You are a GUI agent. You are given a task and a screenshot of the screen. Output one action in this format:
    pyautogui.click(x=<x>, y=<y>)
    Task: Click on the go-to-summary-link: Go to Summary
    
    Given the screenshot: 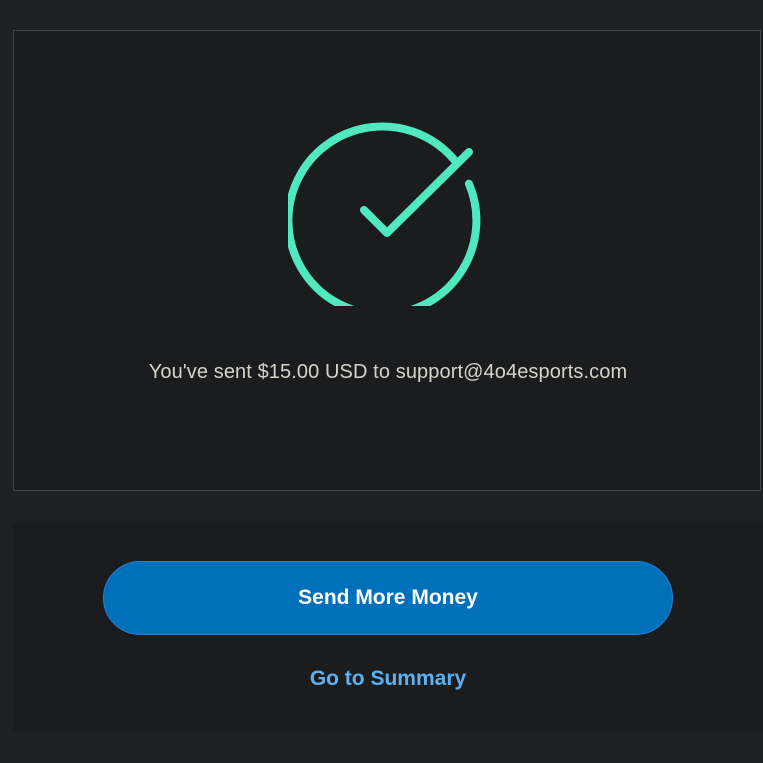 What is the action you would take?
    pyautogui.click(x=388, y=679)
    